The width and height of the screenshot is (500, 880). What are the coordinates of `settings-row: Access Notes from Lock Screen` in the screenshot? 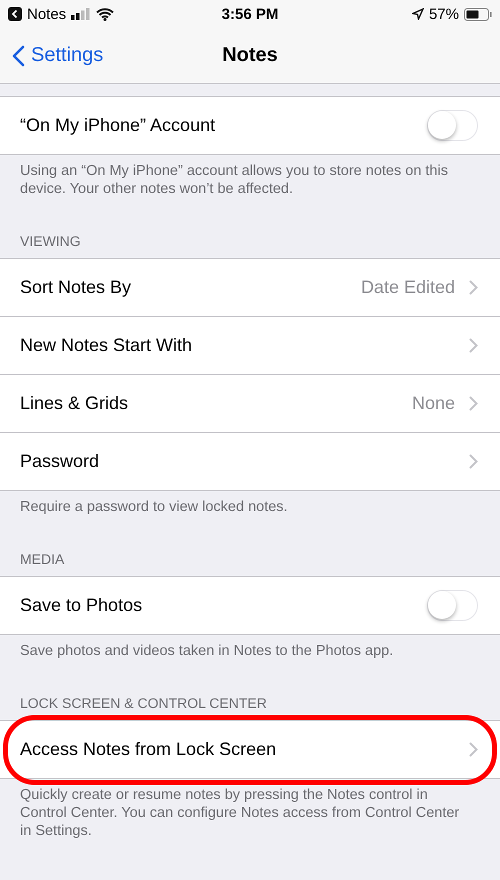 It's located at (250, 749).